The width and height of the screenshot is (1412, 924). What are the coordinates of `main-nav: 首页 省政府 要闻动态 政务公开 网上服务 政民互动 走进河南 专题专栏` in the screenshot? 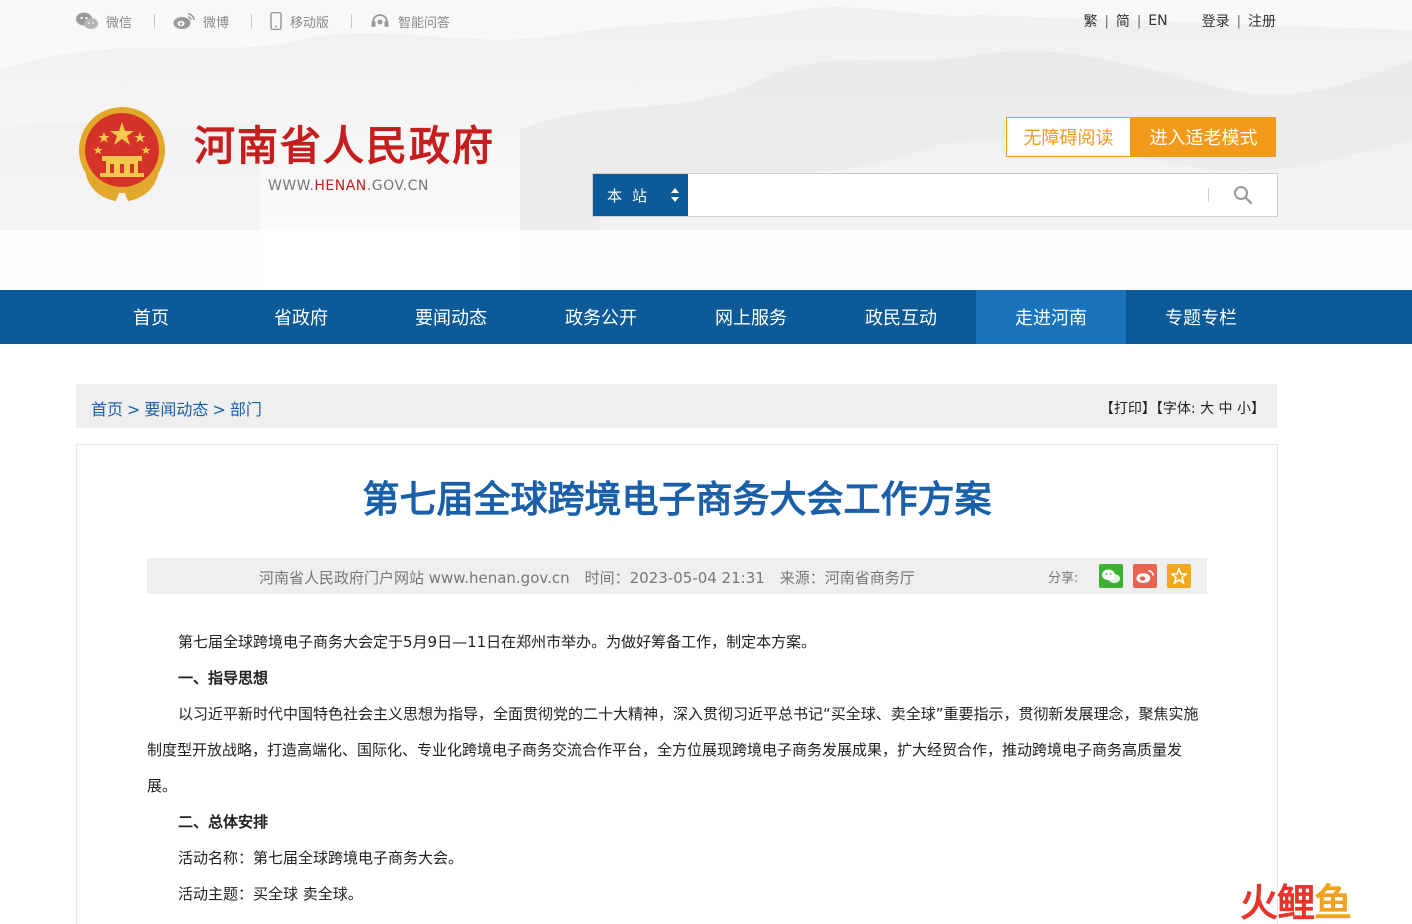 It's located at (706, 317).